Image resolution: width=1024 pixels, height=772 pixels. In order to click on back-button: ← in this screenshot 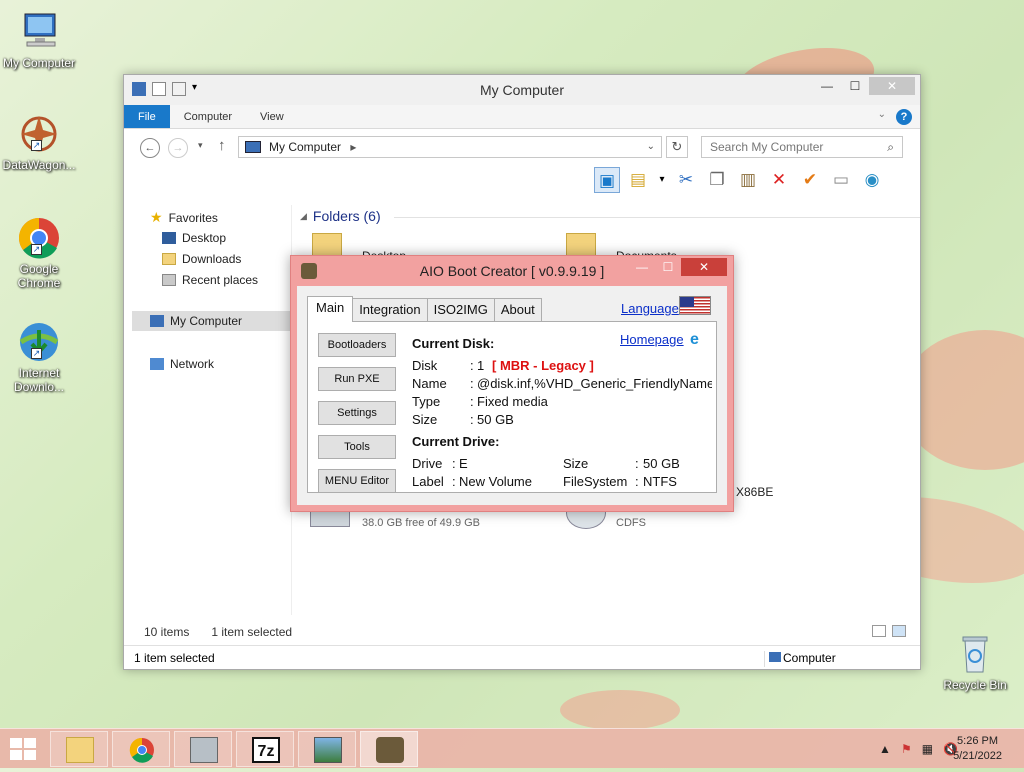, I will do `click(150, 148)`.